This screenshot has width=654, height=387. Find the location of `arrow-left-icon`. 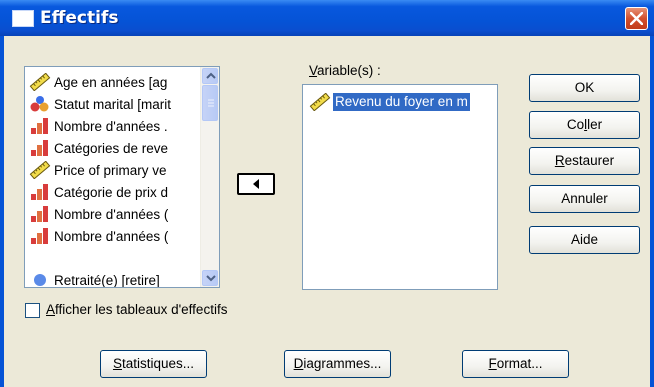

arrow-left-icon is located at coordinates (256, 184).